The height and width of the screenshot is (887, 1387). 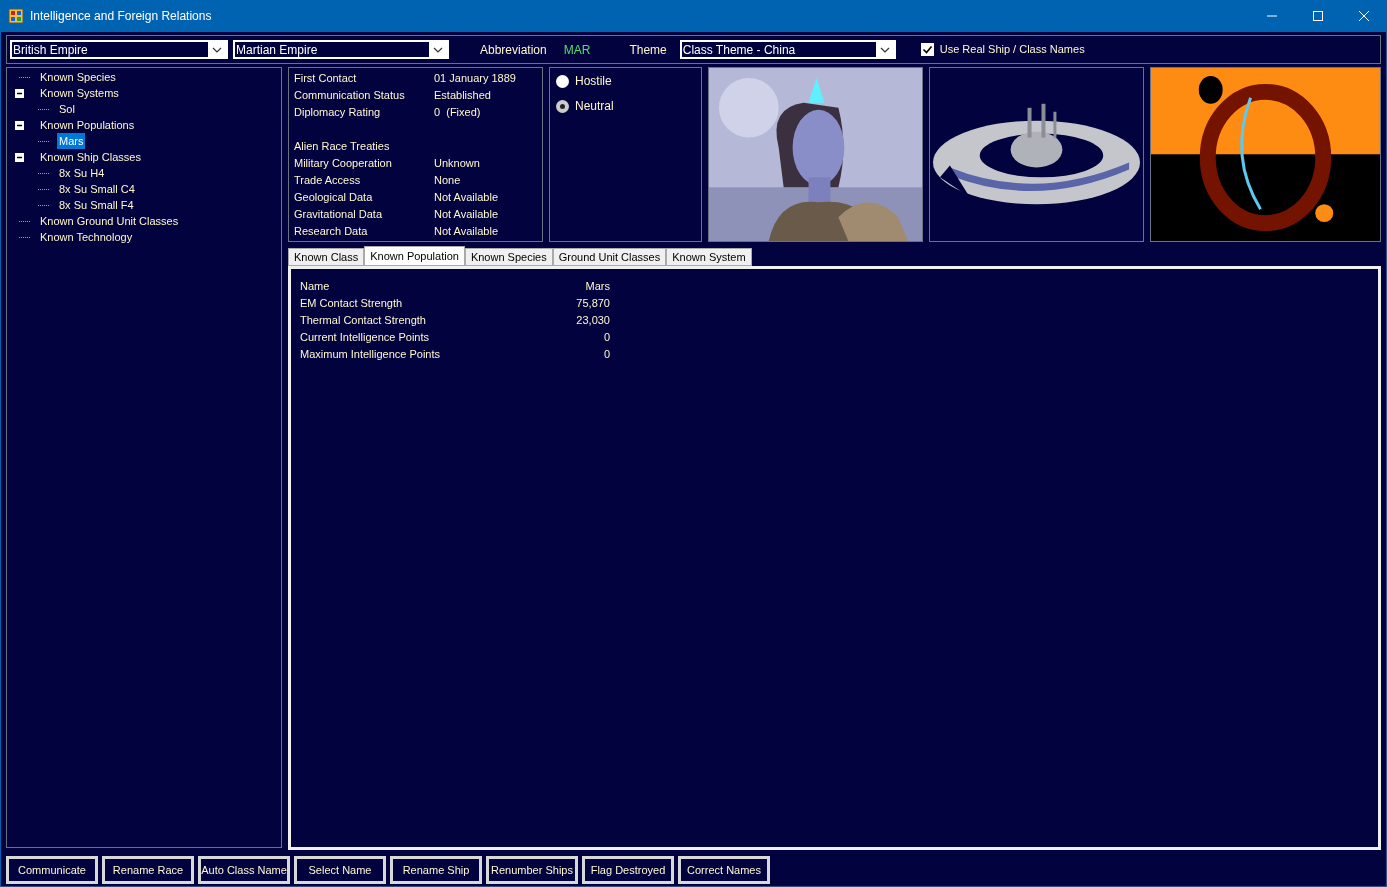 What do you see at coordinates (96, 205) in the screenshot?
I see `tree-item: 8x Su Small F4` at bounding box center [96, 205].